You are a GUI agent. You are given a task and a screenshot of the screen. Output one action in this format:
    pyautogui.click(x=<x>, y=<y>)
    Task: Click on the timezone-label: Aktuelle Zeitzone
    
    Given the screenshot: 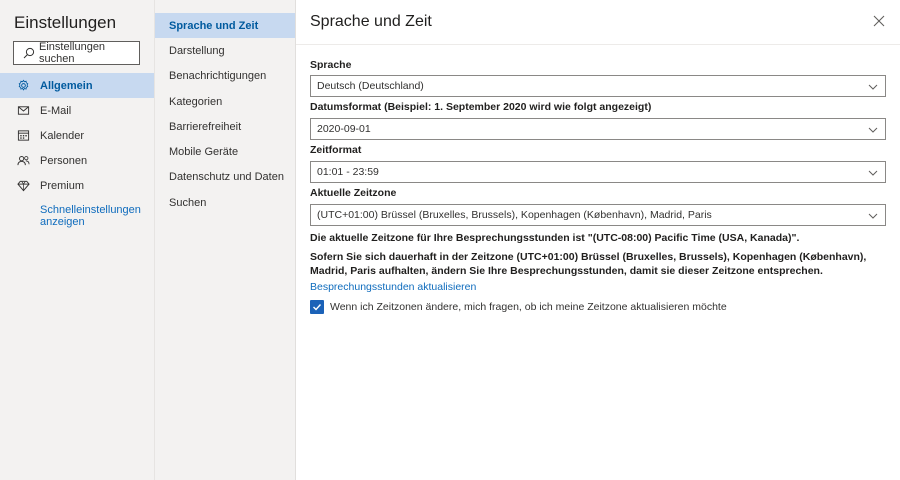 What is the action you would take?
    pyautogui.click(x=353, y=193)
    